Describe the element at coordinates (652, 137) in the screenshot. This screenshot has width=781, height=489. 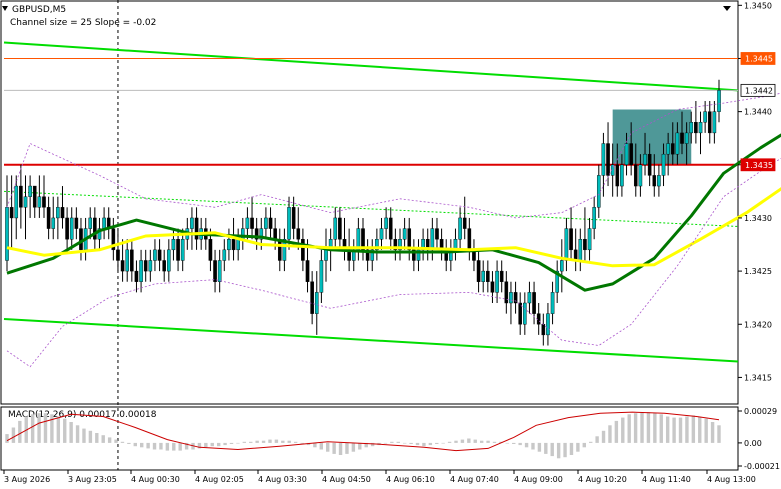
I see `buy-zone-box` at that location.